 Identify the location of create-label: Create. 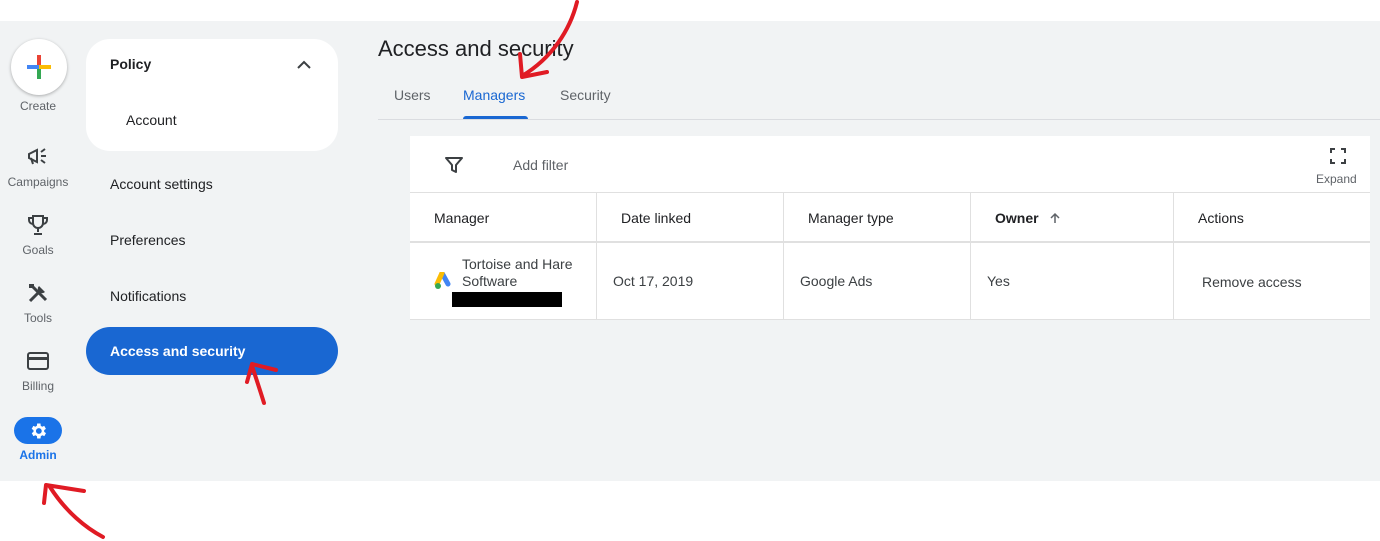
(38, 106).